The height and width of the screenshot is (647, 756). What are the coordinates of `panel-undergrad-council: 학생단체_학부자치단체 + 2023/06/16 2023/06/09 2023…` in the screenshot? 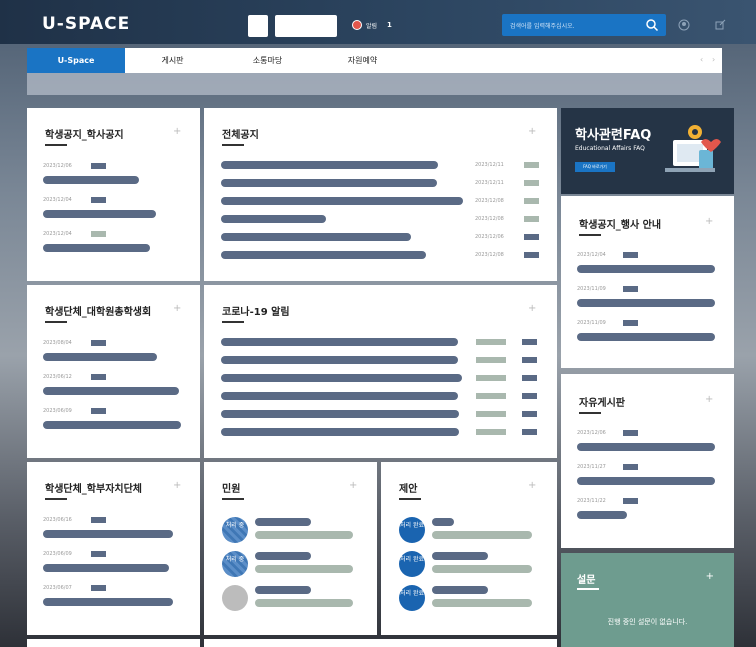 It's located at (113, 548).